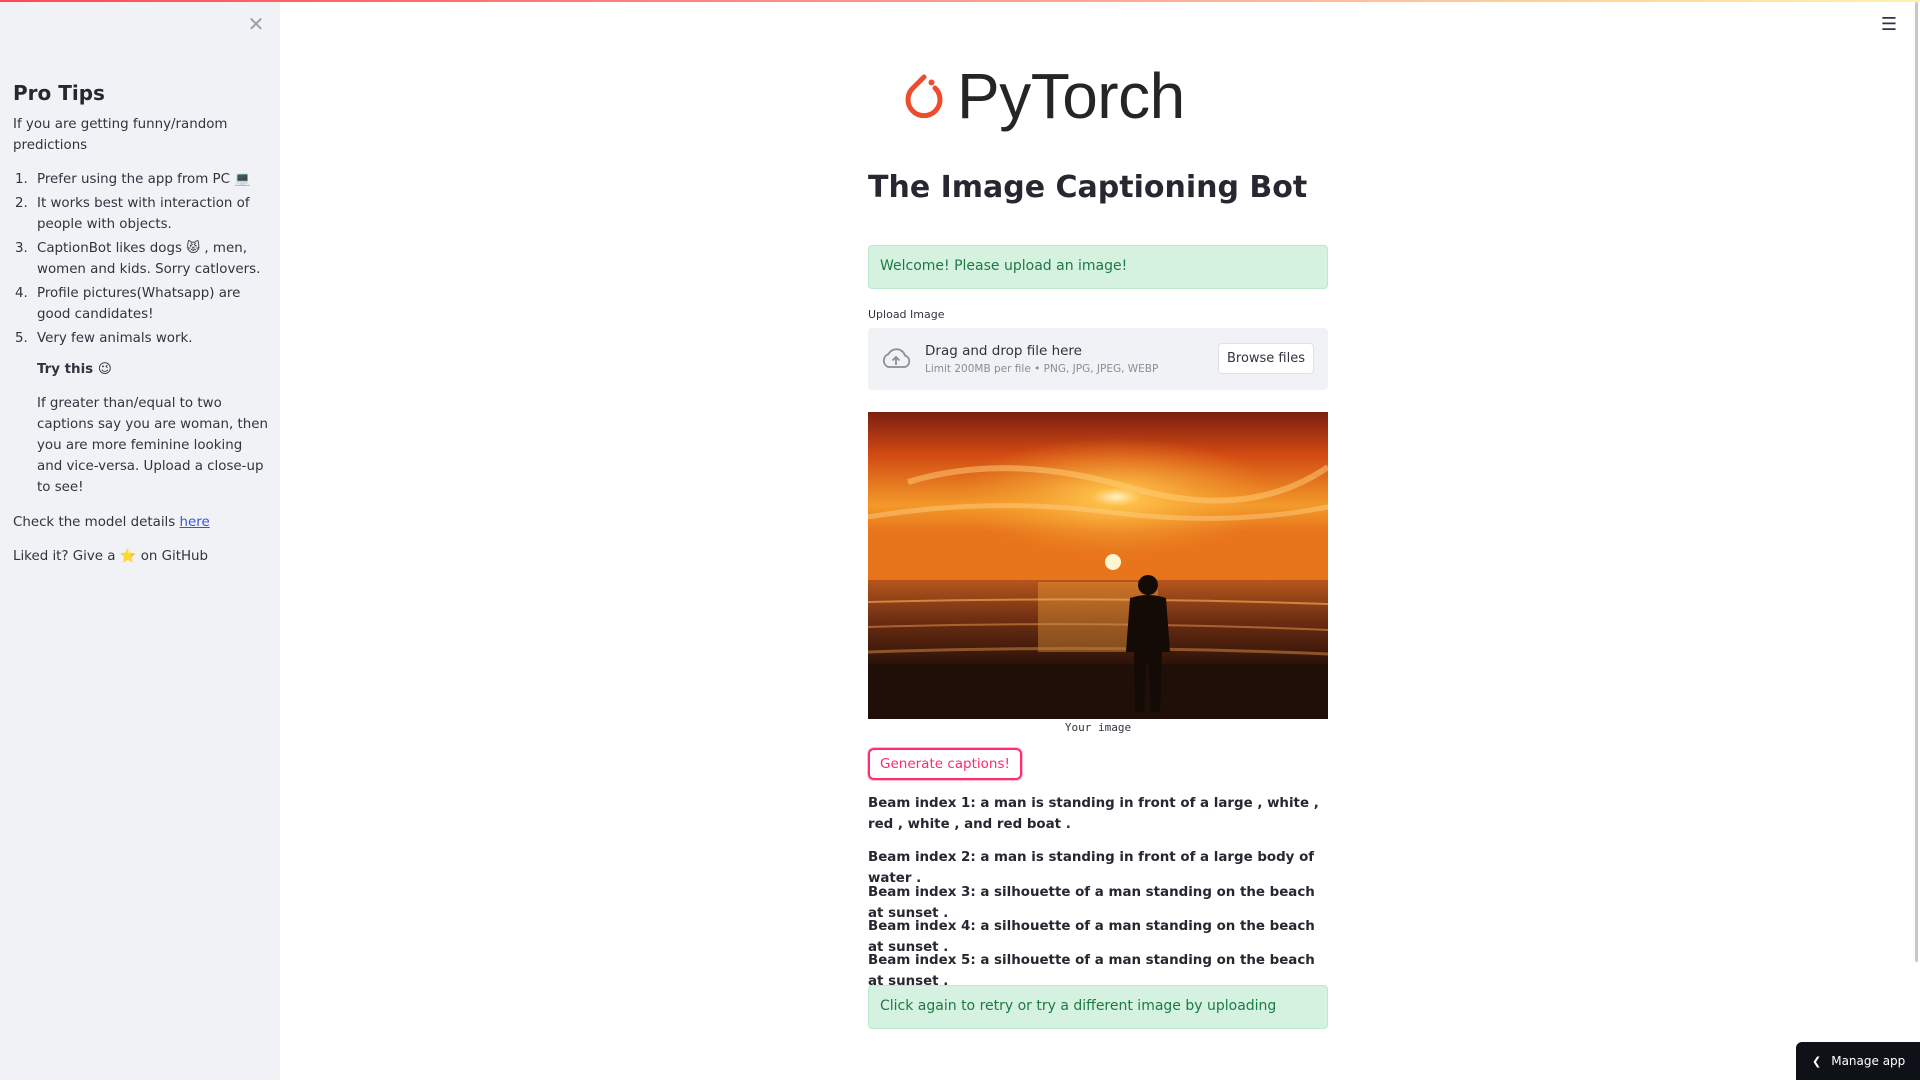  What do you see at coordinates (74, 369) in the screenshot?
I see `try-this-heading: Try this 😉` at bounding box center [74, 369].